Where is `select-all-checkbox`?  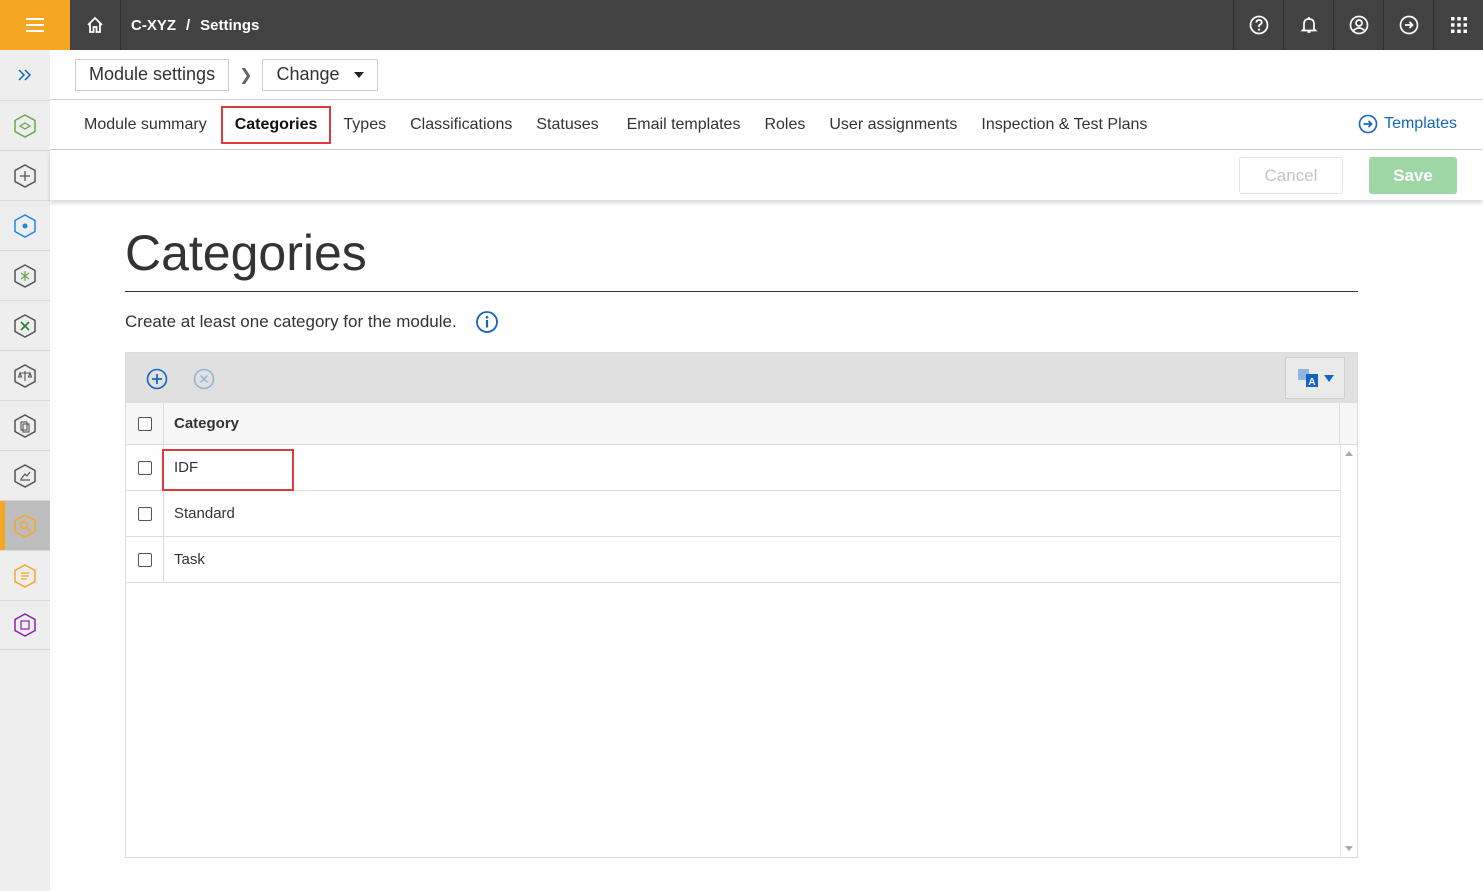 select-all-checkbox is located at coordinates (144, 423).